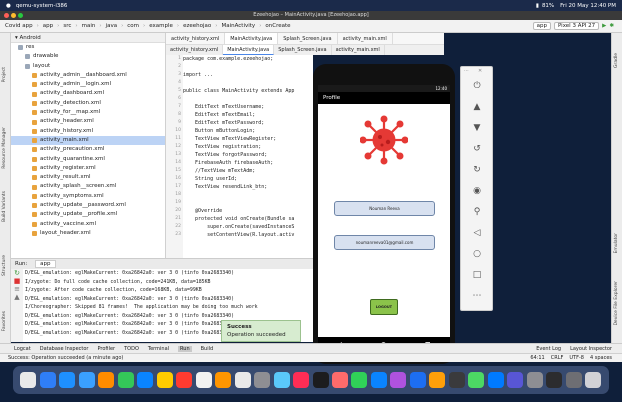 The height and width of the screenshot is (402, 622). What do you see at coordinates (4, 206) in the screenshot?
I see `left-tab-2: Build Variants` at bounding box center [4, 206].